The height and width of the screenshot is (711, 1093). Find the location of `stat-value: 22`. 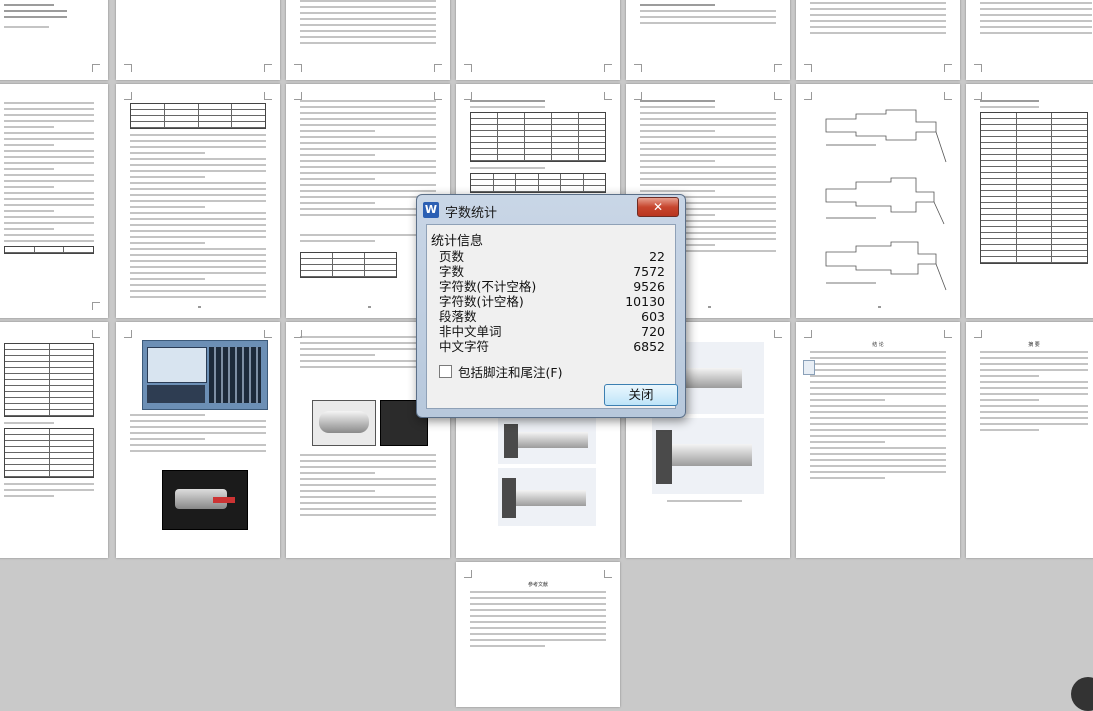

stat-value: 22 is located at coordinates (657, 256).